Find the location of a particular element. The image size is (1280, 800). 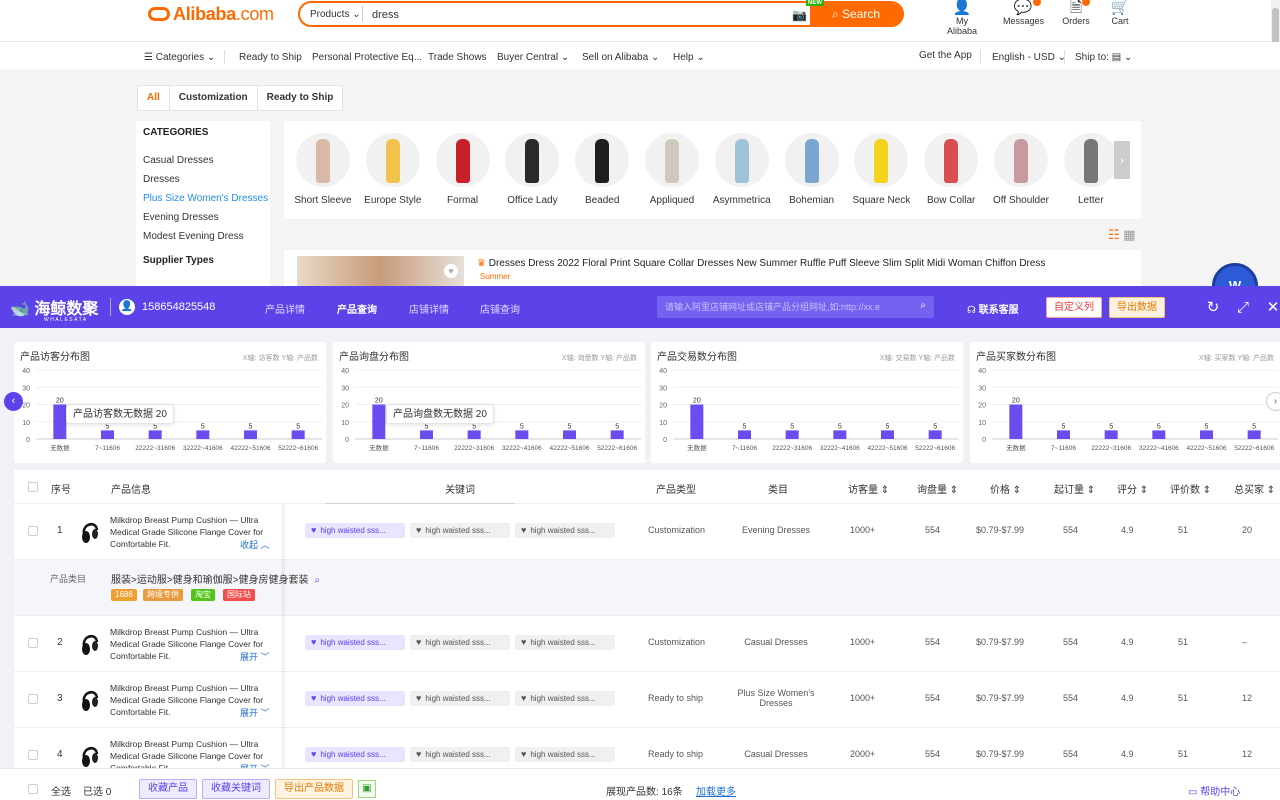

tab-shop-query: 店铺查询 is located at coordinates (500, 308).